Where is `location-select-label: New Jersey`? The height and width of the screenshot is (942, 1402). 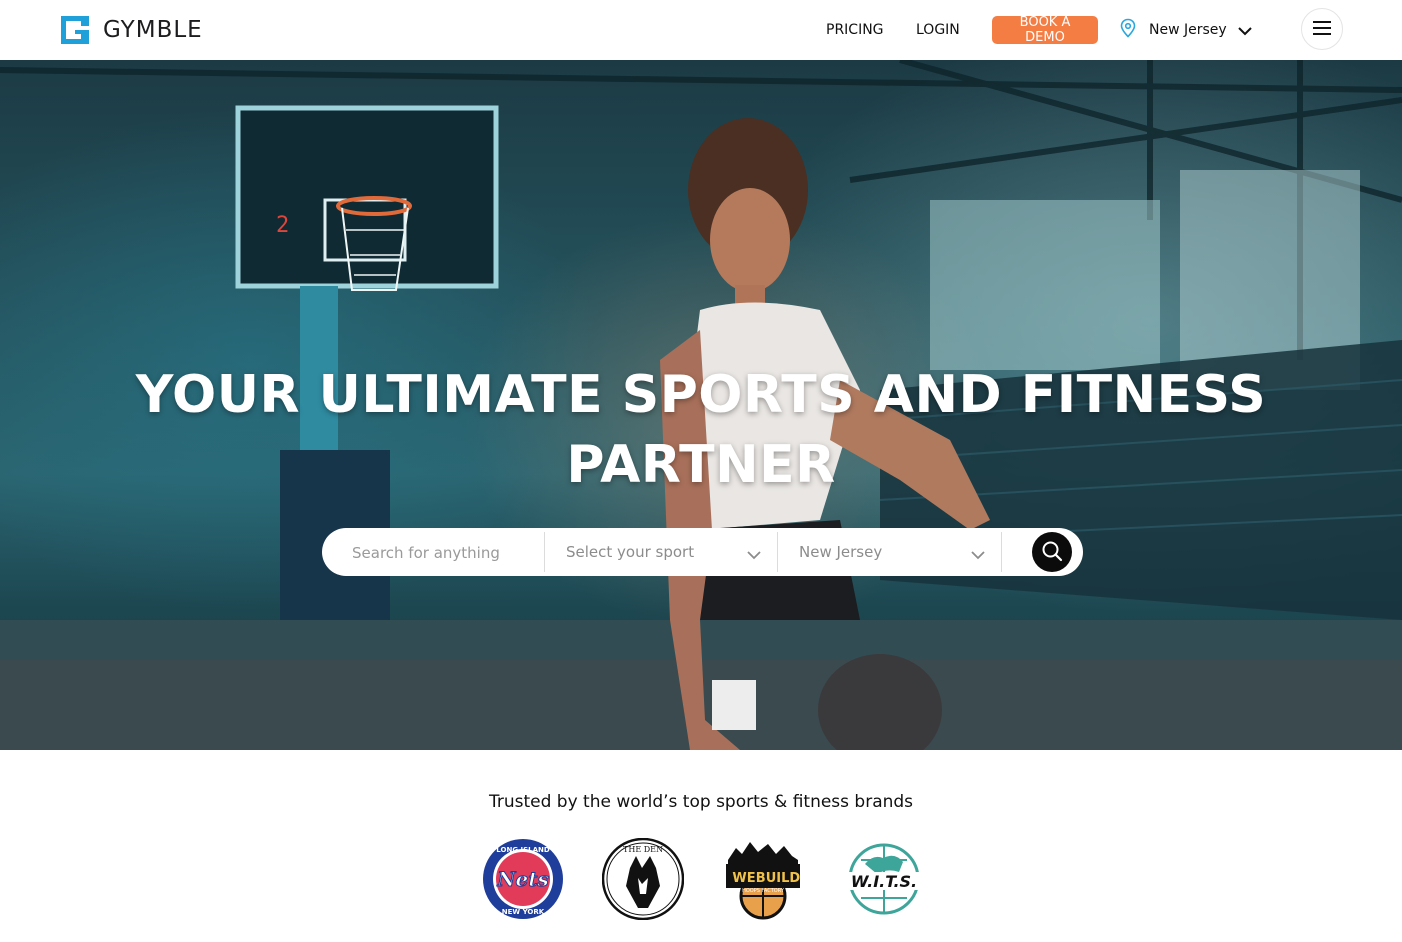 location-select-label: New Jersey is located at coordinates (841, 552).